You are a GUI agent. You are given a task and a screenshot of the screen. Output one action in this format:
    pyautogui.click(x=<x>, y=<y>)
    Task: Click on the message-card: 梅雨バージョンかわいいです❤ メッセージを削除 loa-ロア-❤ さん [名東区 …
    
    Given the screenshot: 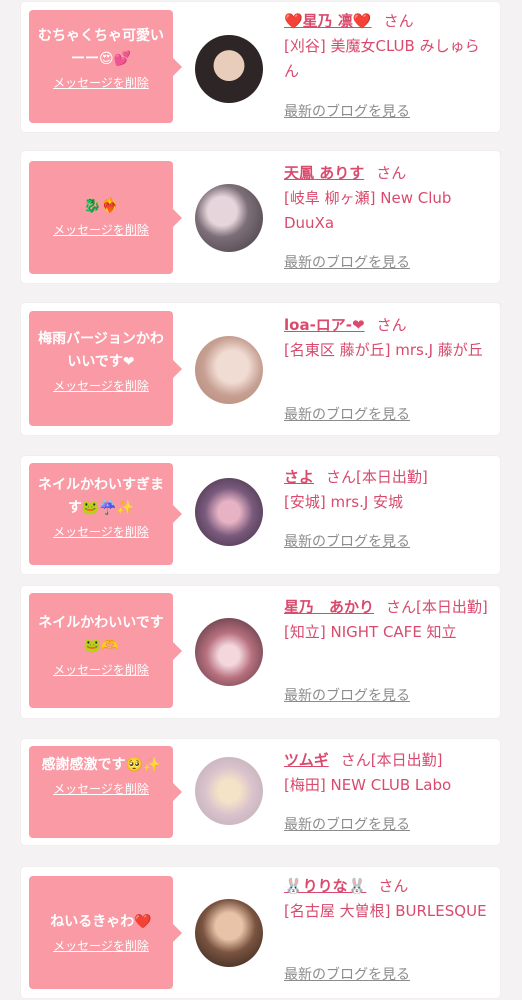 What is the action you would take?
    pyautogui.click(x=260, y=369)
    